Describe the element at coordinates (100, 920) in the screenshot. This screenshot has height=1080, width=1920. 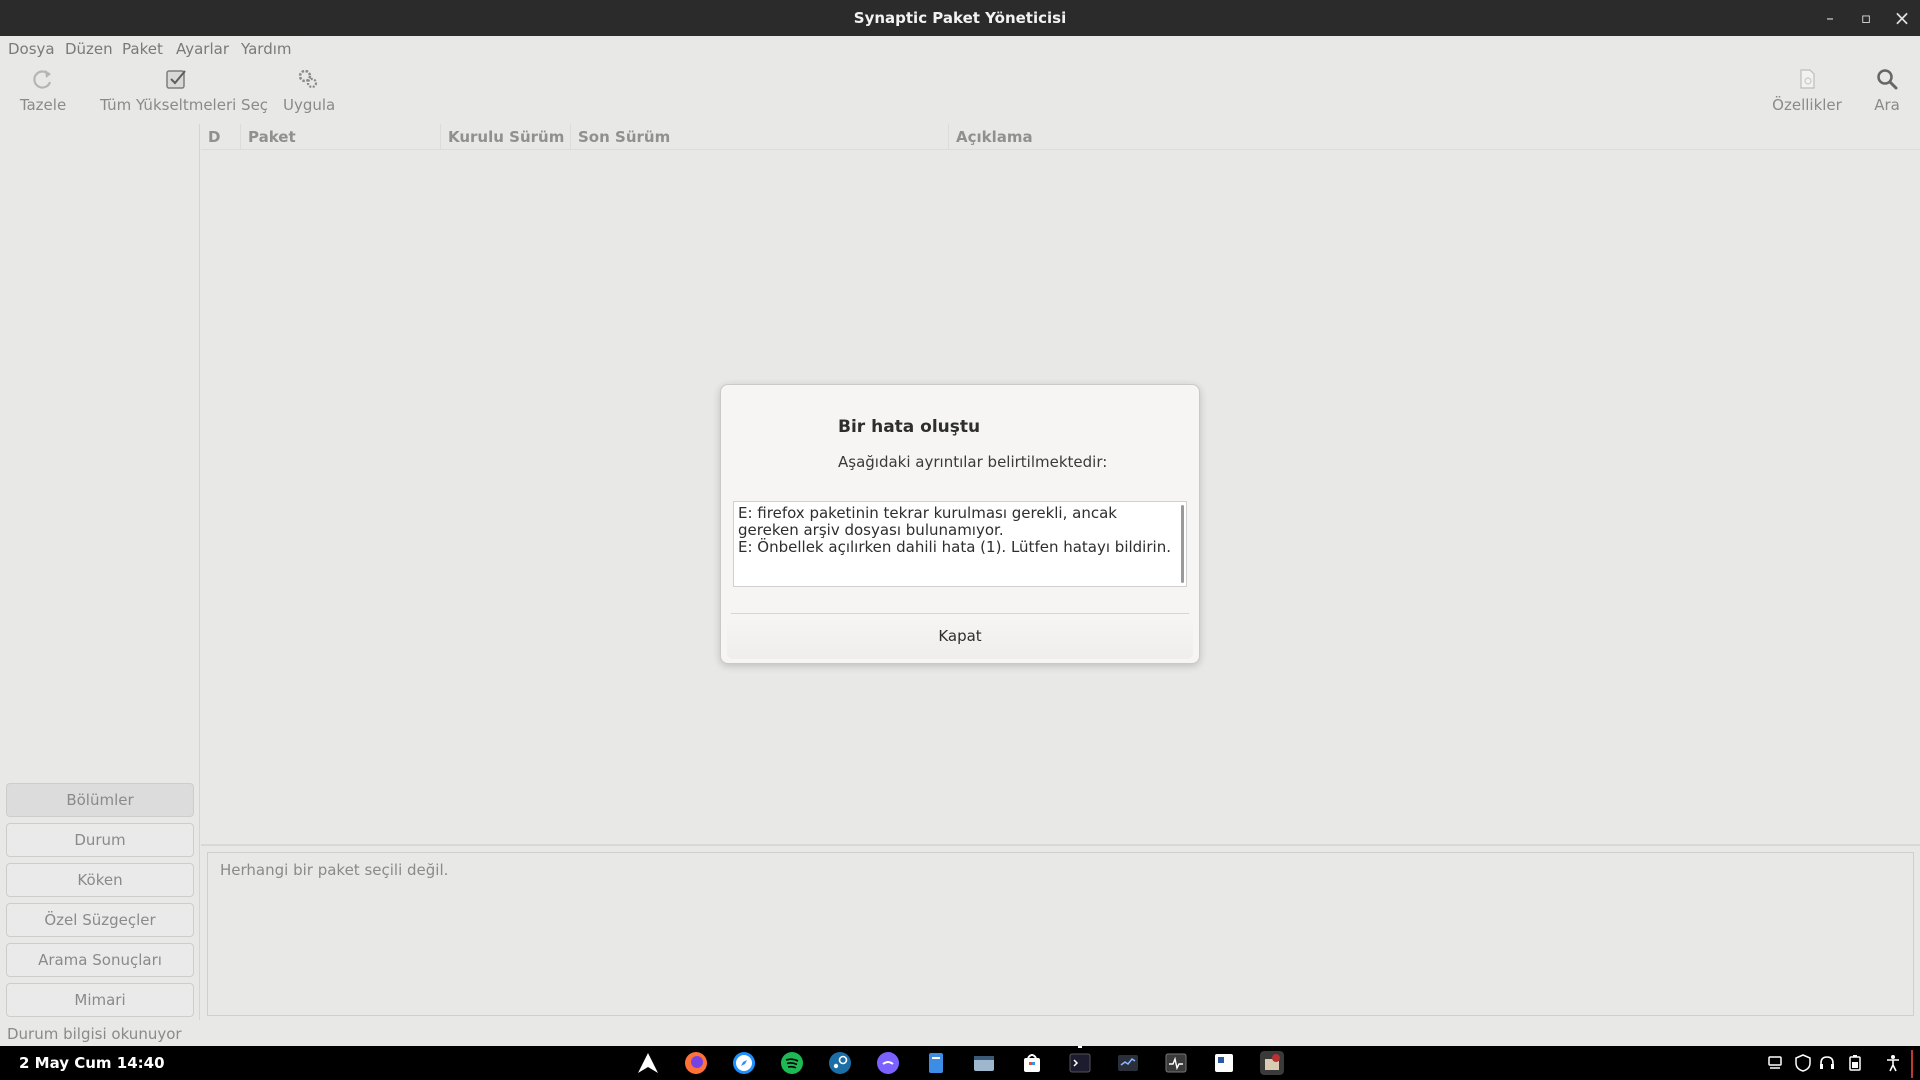
I see `filter-custom-button: Özel Süzgeçler` at that location.